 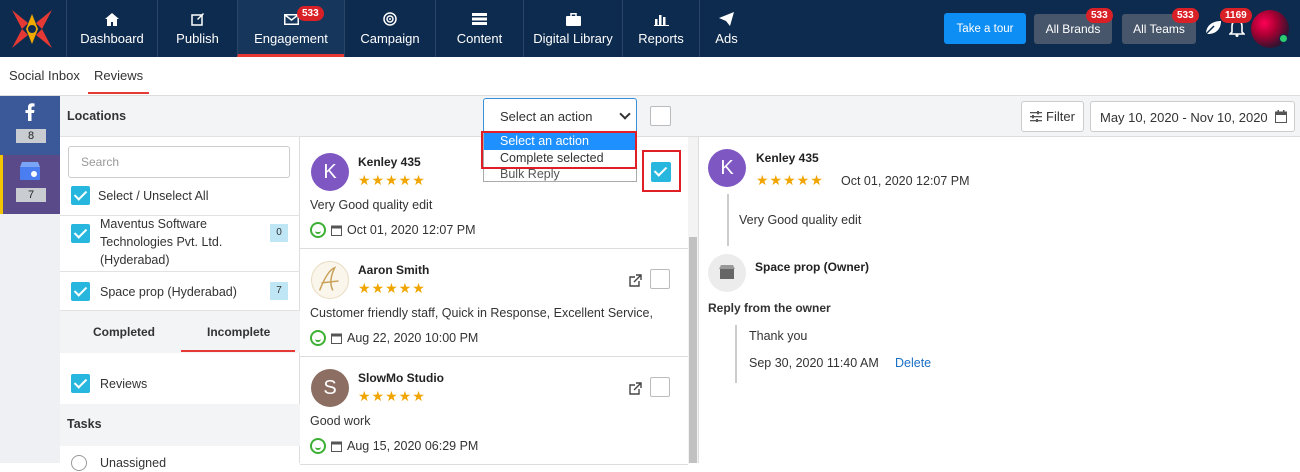 I want to click on review-meta: Oct 01, 2020 12:07 PM, so click(x=393, y=230).